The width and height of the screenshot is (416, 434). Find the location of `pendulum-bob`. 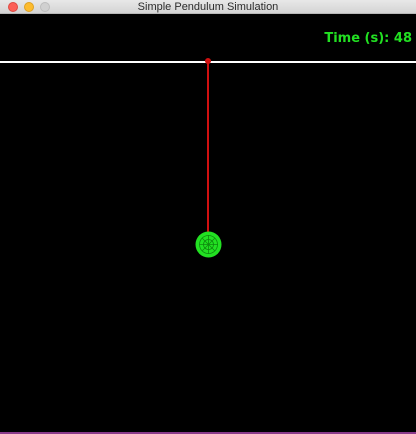

pendulum-bob is located at coordinates (208, 244).